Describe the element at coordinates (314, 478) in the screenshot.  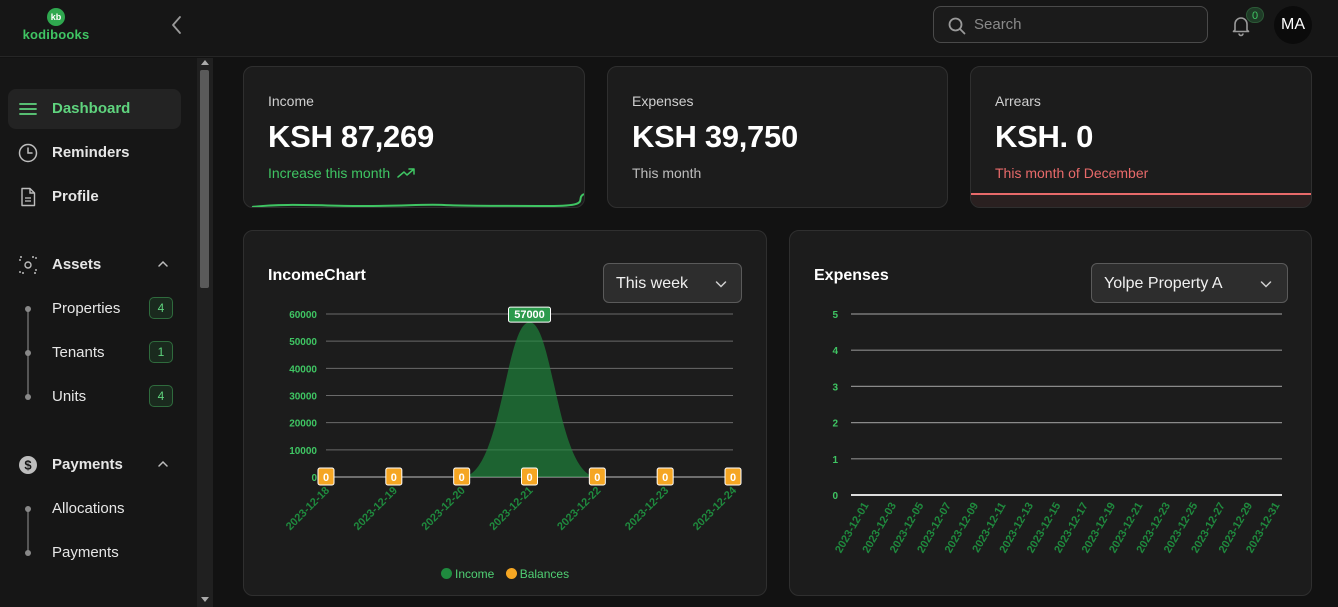
I see `y-tick-label: 0` at that location.